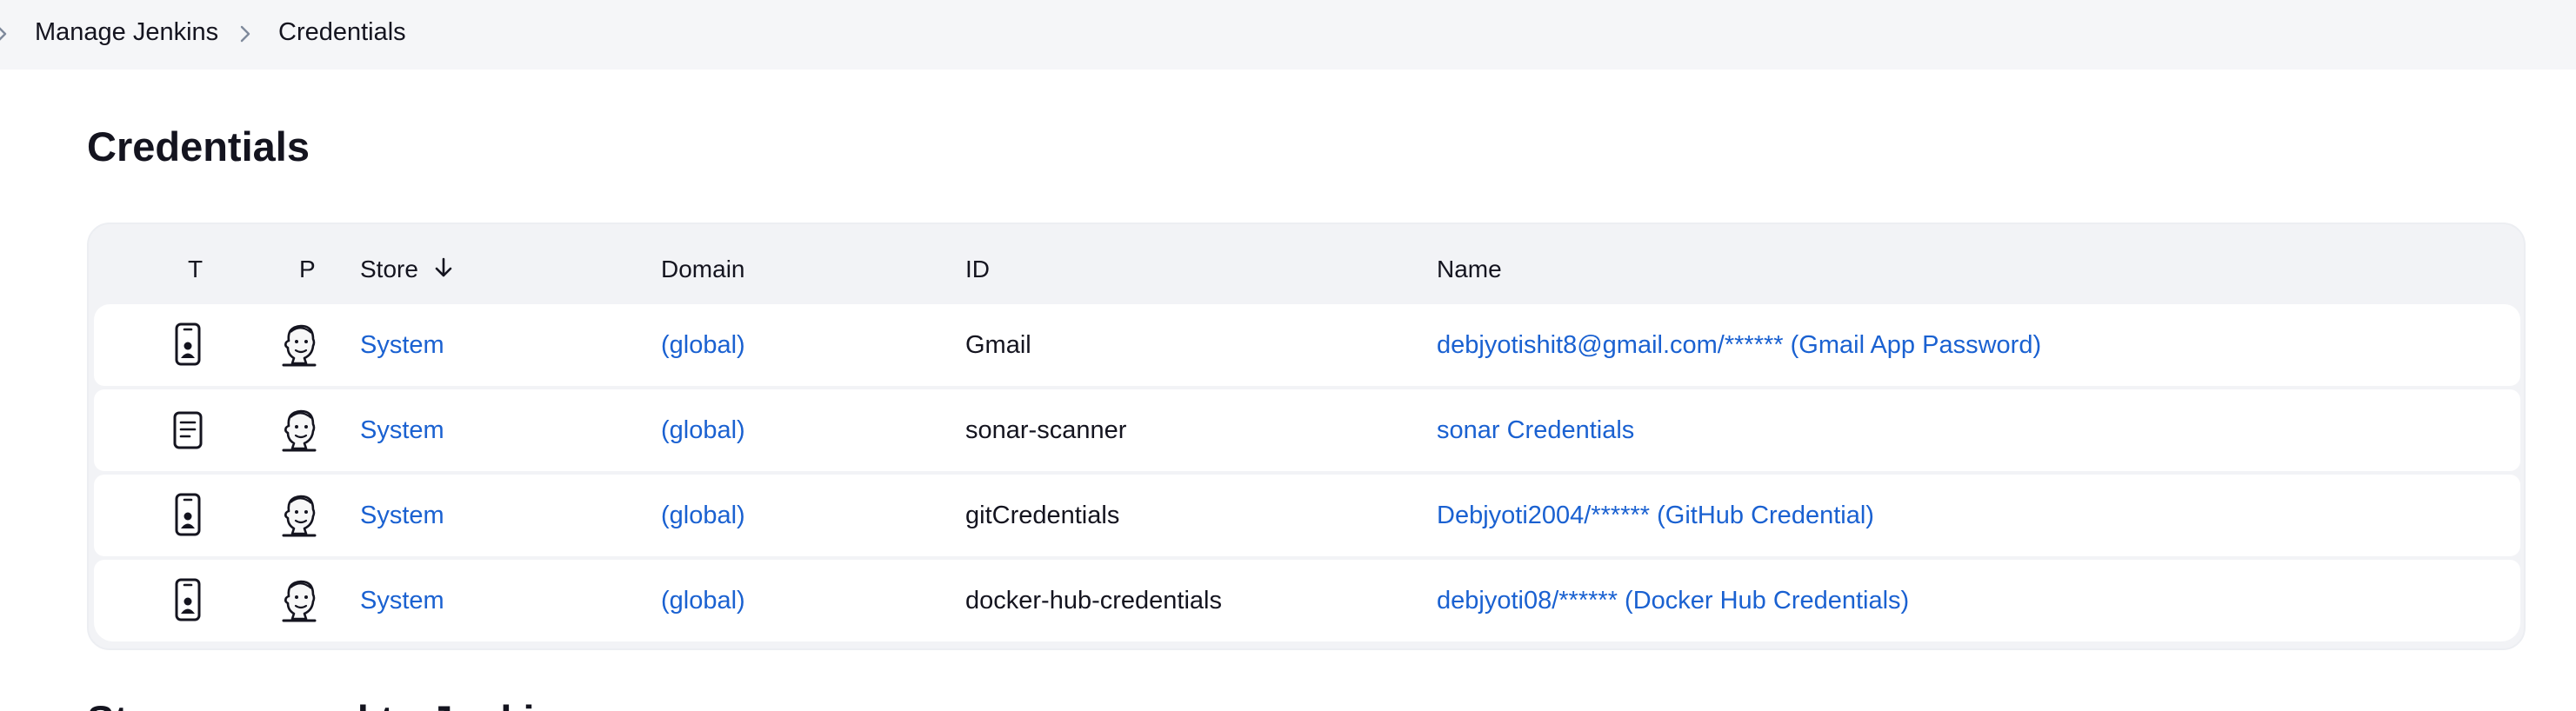 The image size is (2576, 711). Describe the element at coordinates (444, 271) in the screenshot. I see `arrow-down-icon` at that location.